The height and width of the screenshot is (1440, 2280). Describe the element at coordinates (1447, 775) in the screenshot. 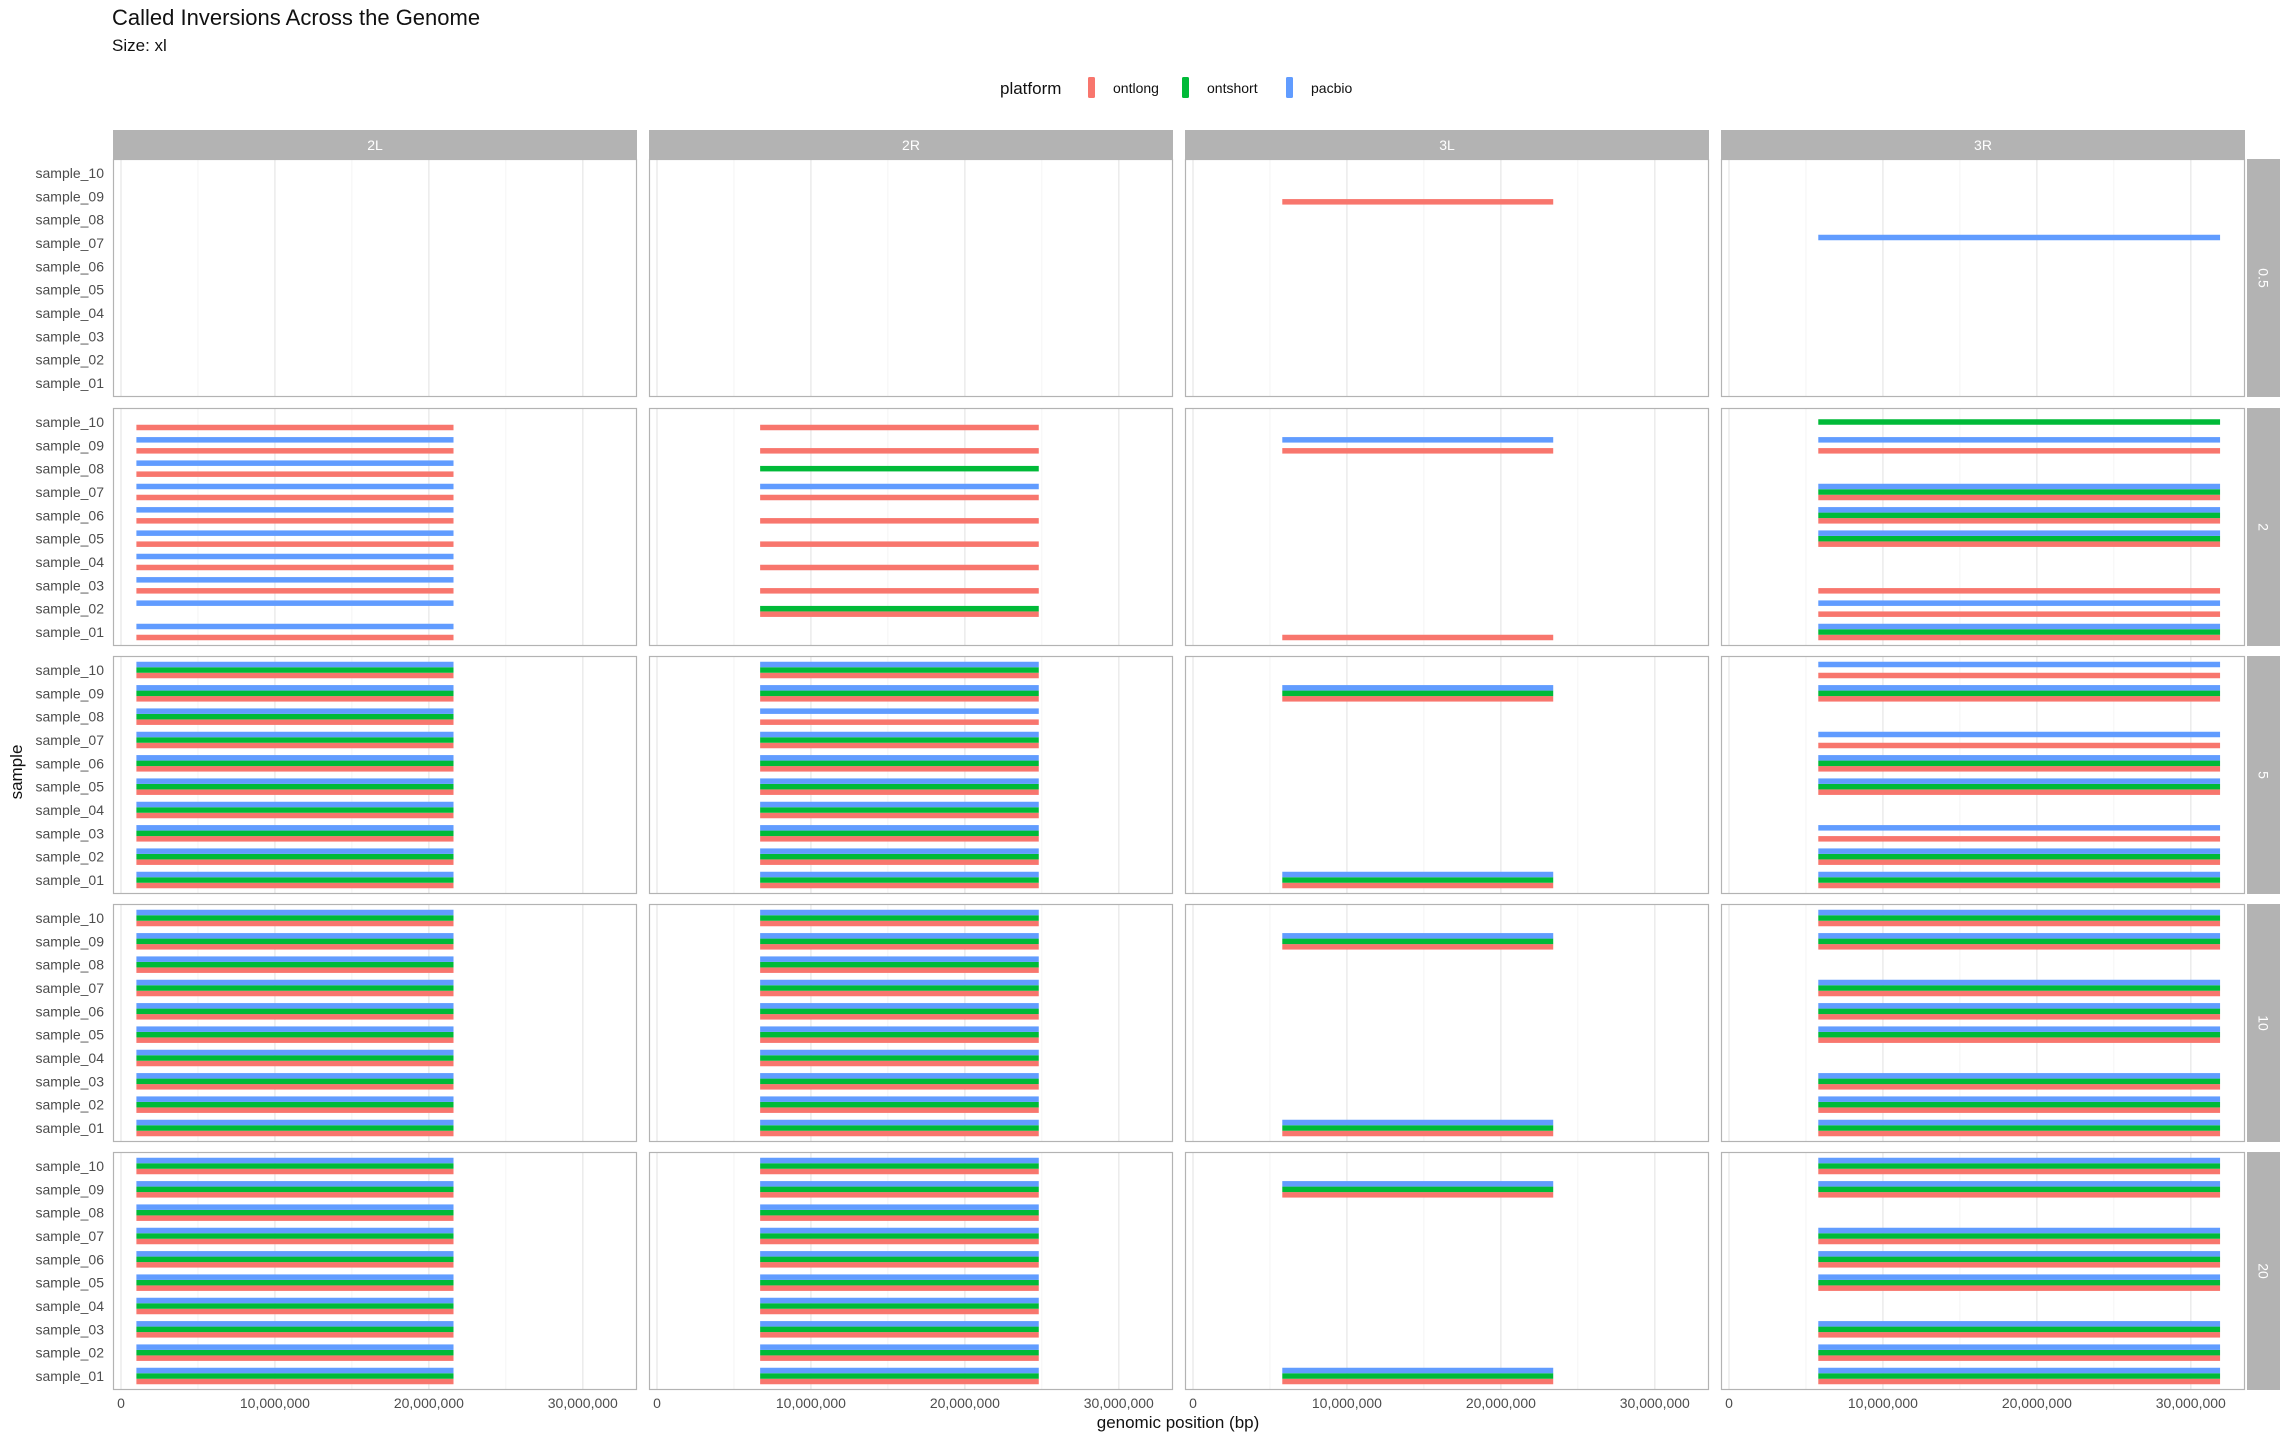

I see `panel-5-3L` at that location.